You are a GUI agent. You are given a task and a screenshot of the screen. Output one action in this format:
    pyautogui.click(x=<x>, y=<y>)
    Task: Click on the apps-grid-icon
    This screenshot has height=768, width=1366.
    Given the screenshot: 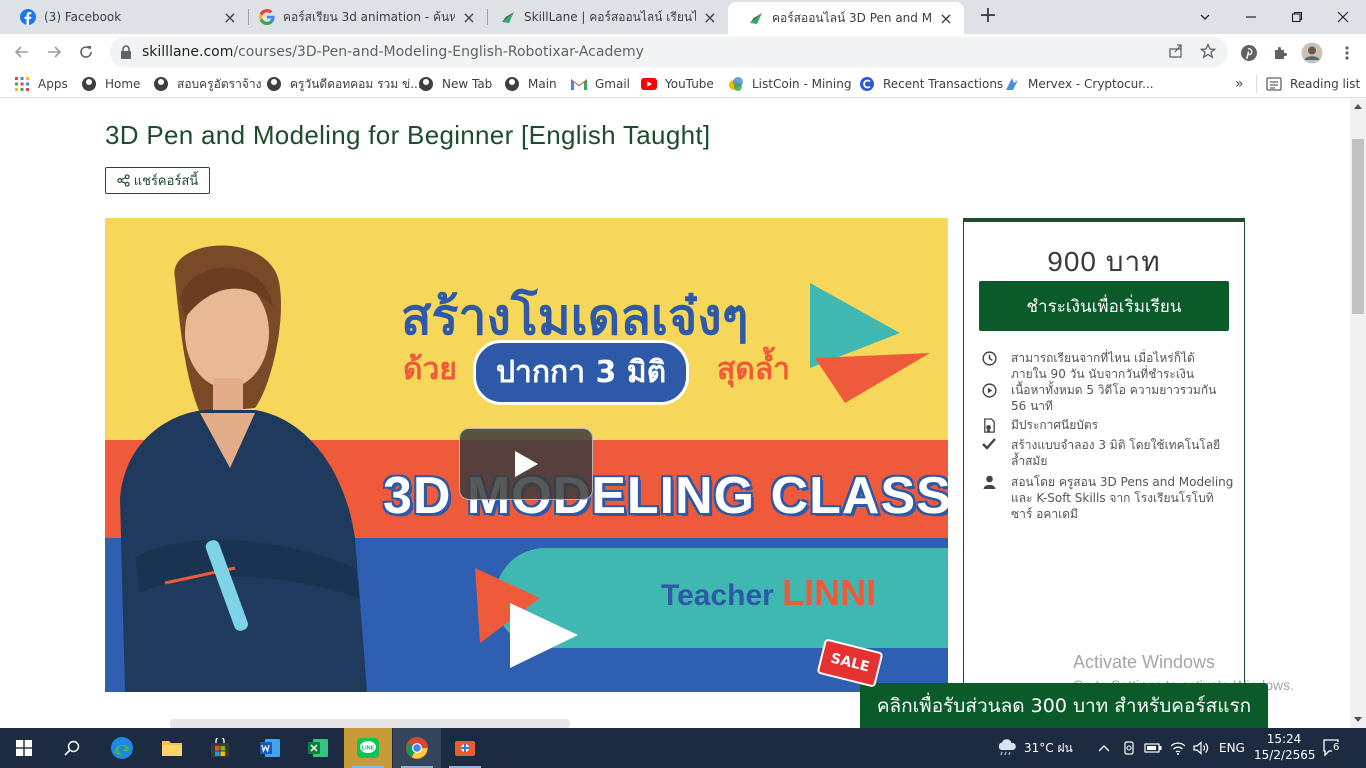 What is the action you would take?
    pyautogui.click(x=22, y=84)
    